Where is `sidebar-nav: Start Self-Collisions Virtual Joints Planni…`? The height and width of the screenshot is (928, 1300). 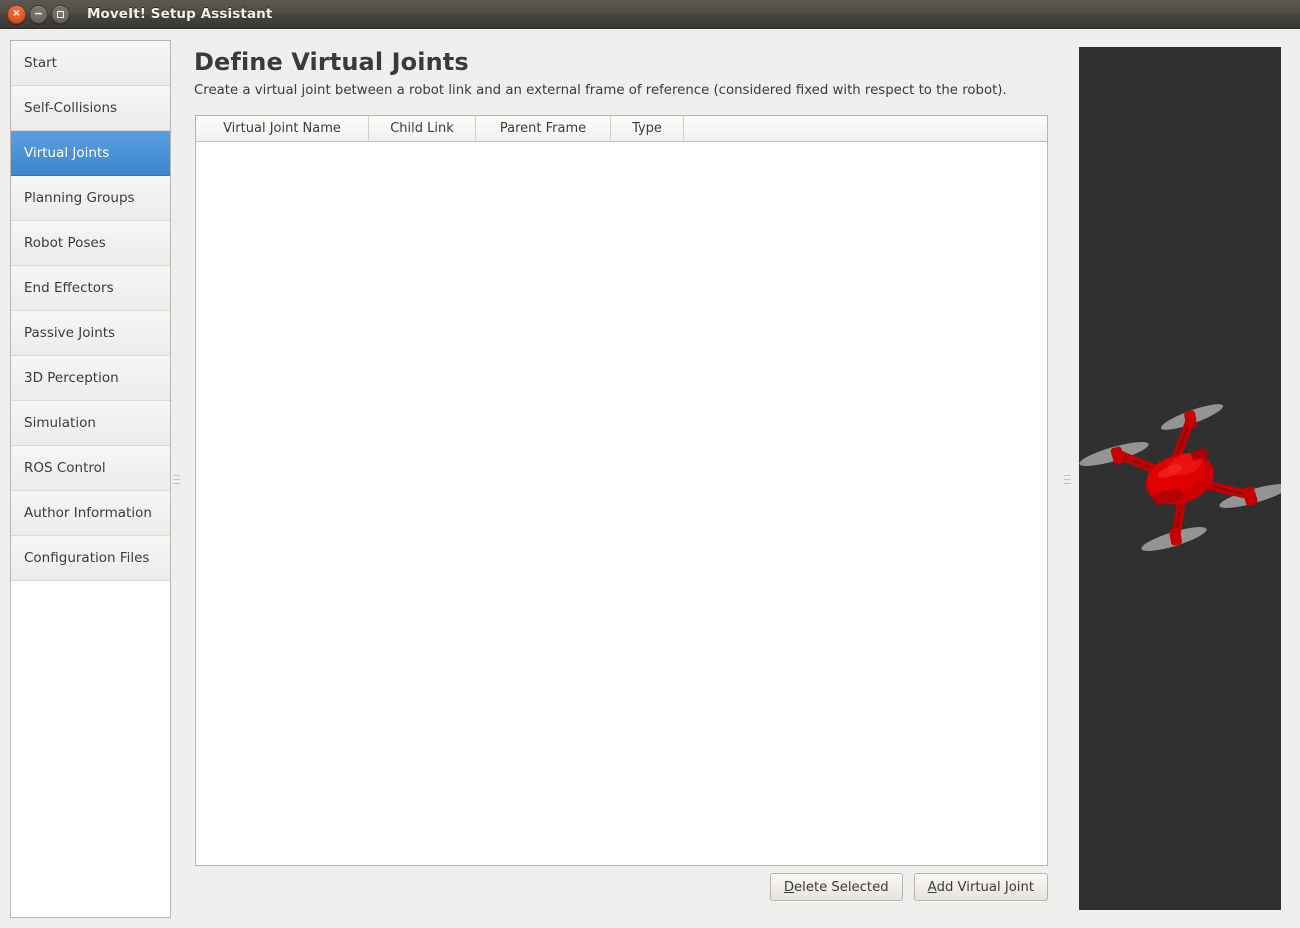
sidebar-nav: Start Self-Collisions Virtual Joints Planni… is located at coordinates (90, 479).